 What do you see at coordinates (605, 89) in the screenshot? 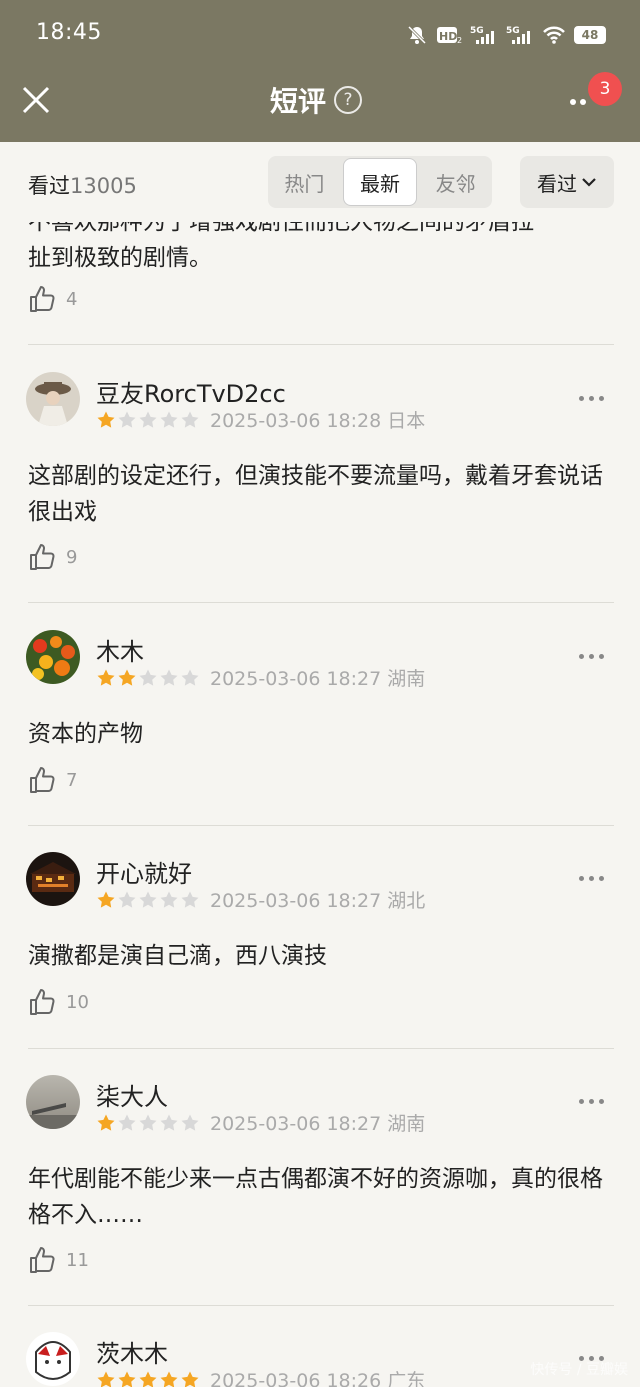
I see `notification-badge: 3` at bounding box center [605, 89].